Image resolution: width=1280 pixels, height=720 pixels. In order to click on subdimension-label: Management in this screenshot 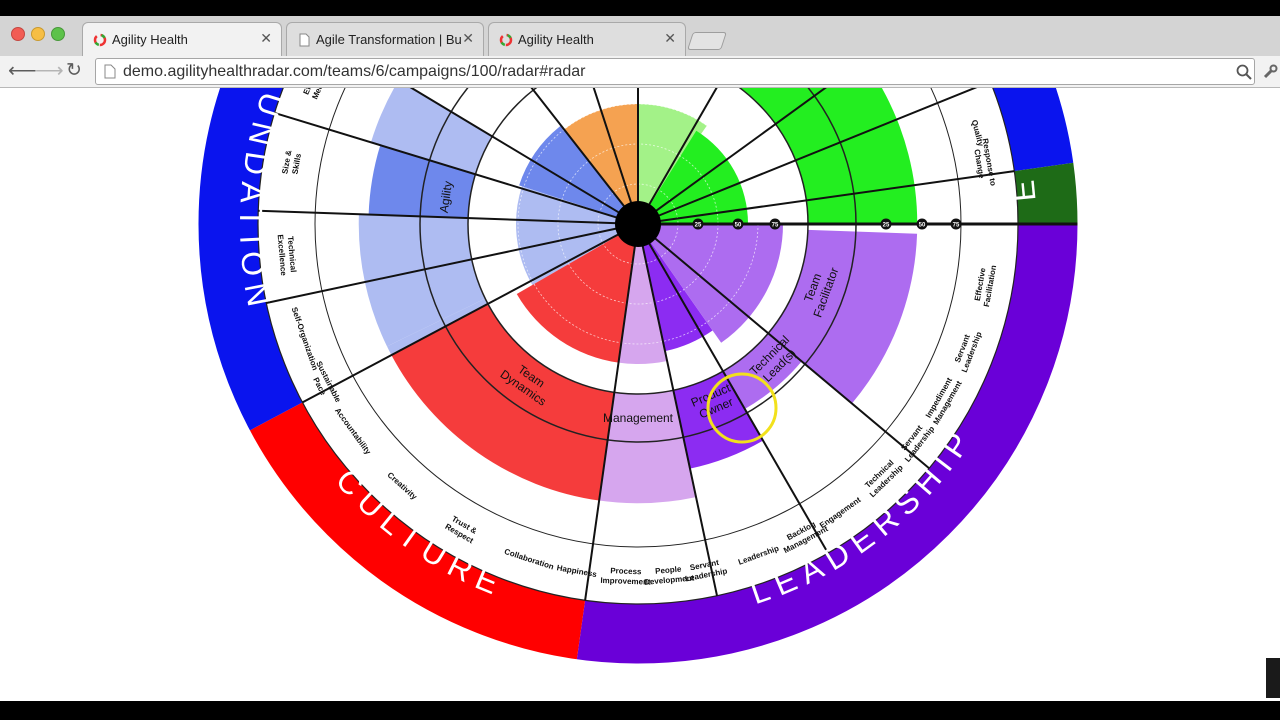, I will do `click(638, 418)`.